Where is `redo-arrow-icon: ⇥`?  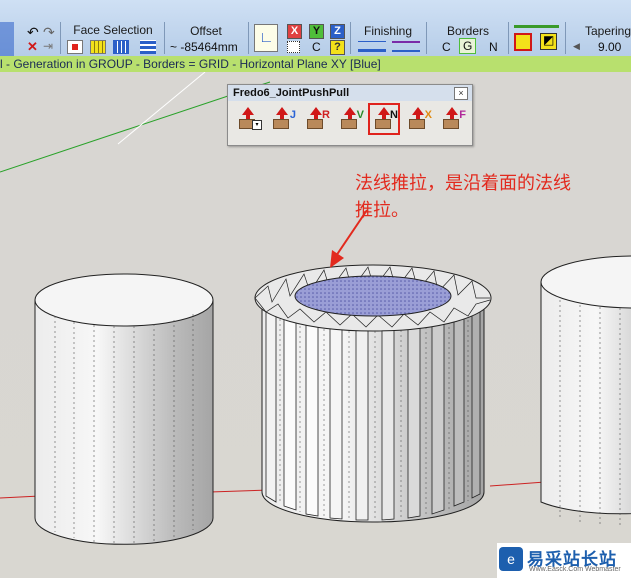
redo-arrow-icon: ⇥ is located at coordinates (48, 46).